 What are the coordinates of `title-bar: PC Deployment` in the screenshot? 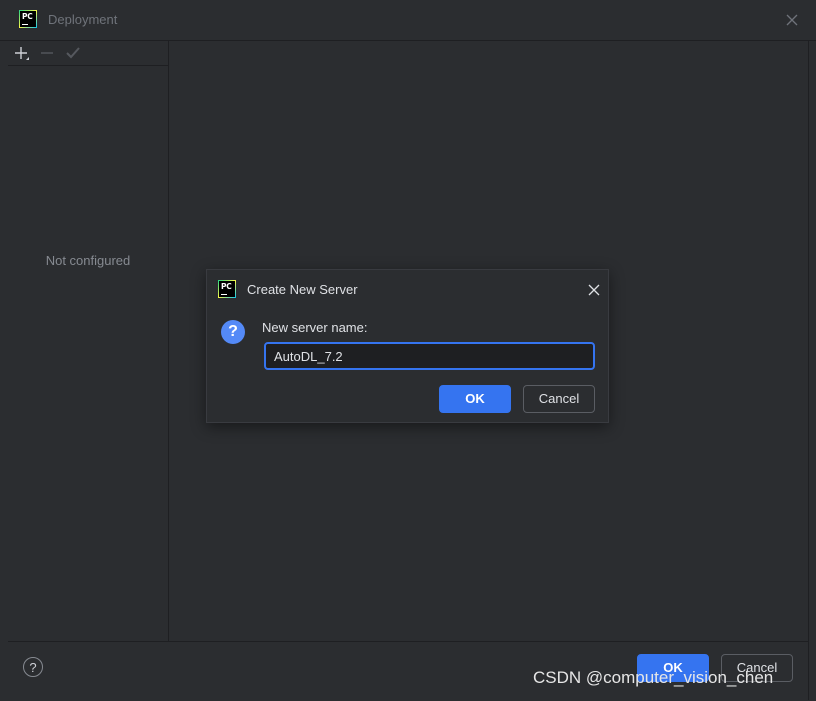 It's located at (408, 20).